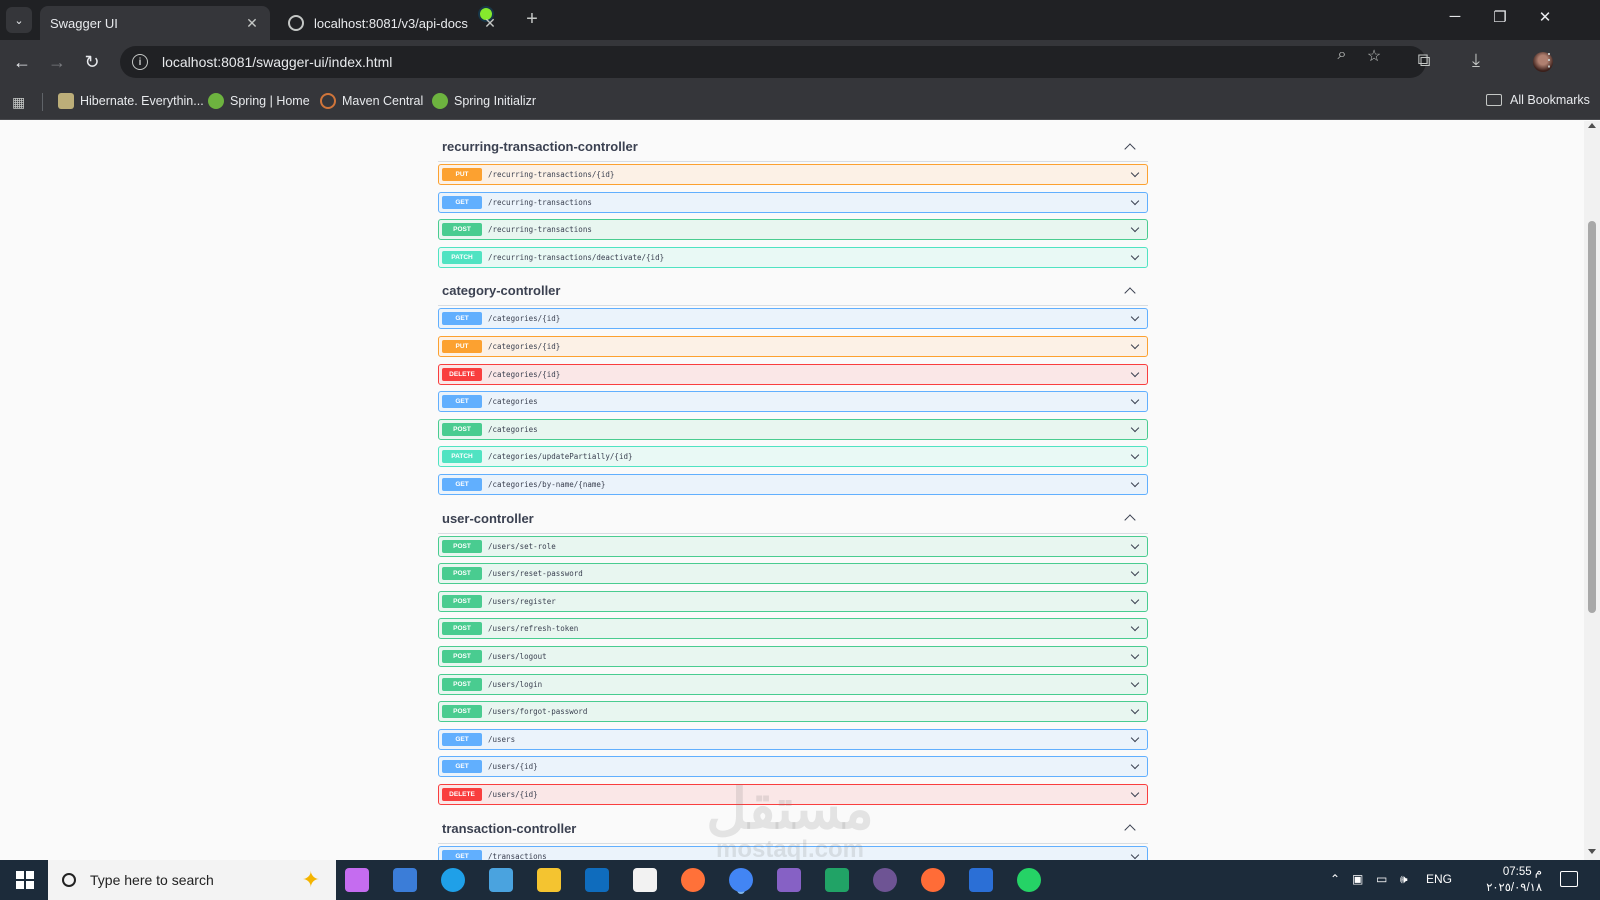 The image size is (1600, 900). I want to click on photos-icon, so click(501, 880).